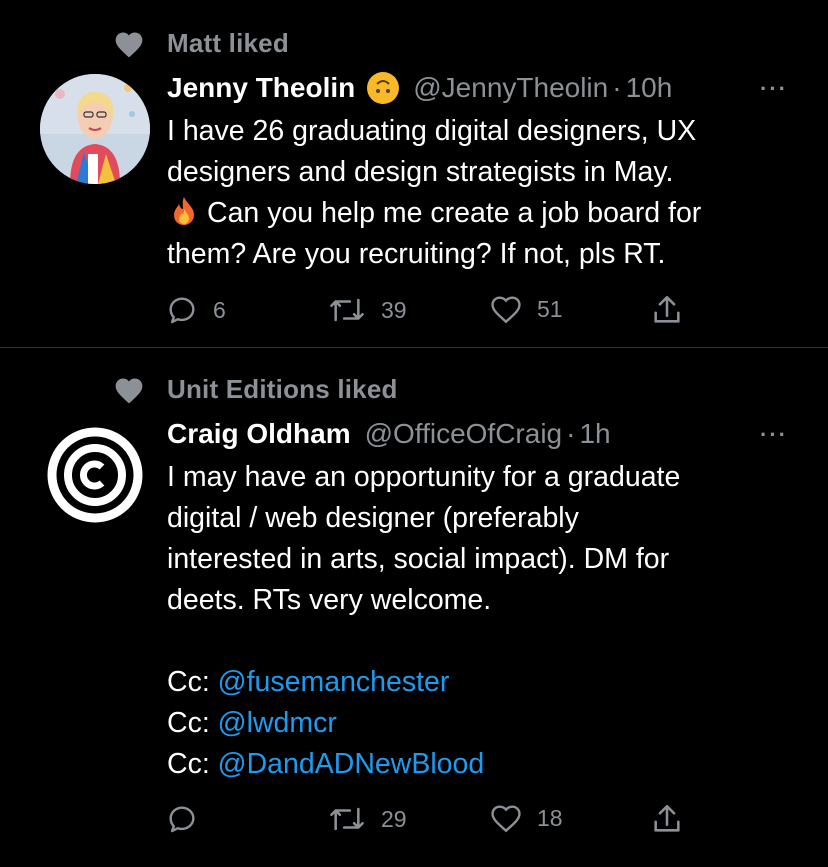 Image resolution: width=828 pixels, height=867 pixels. Describe the element at coordinates (526, 309) in the screenshot. I see `like-button: 51` at that location.